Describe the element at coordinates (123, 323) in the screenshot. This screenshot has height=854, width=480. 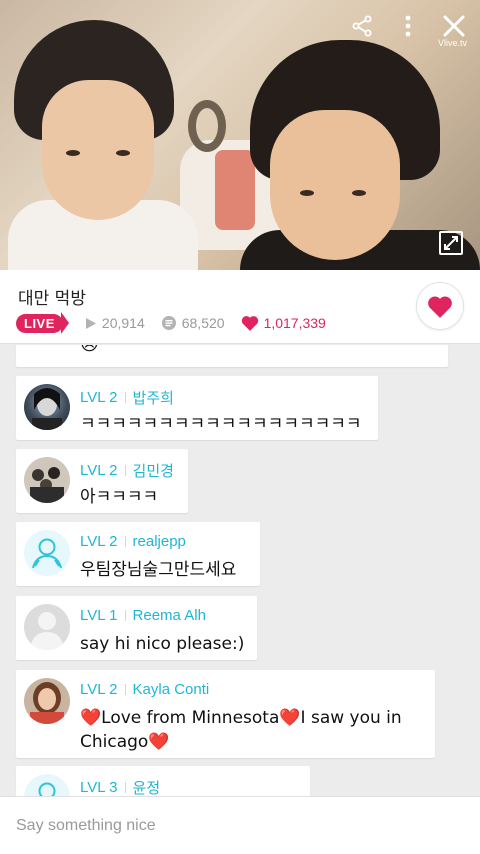
I see `views-count: 20,914` at that location.